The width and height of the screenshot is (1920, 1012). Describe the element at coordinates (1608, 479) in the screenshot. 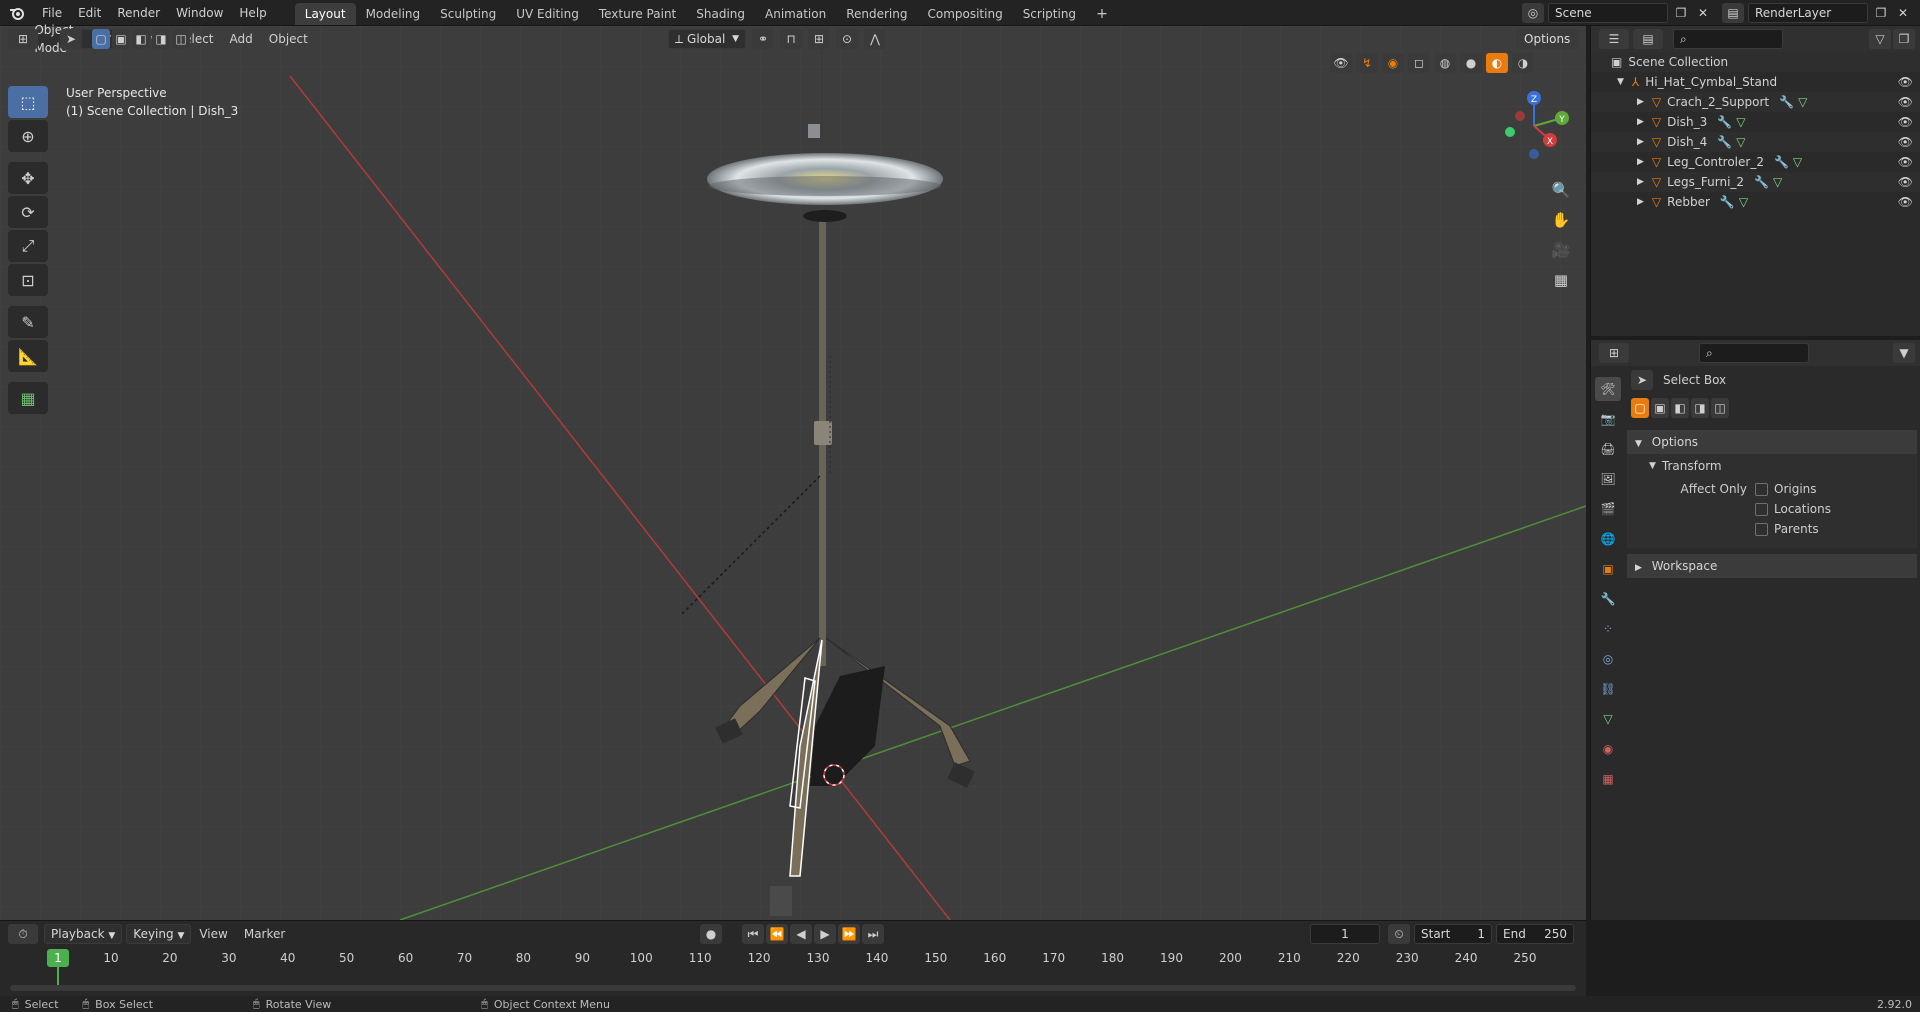

I see `view-layer-tab-icon: 🖼` at that location.